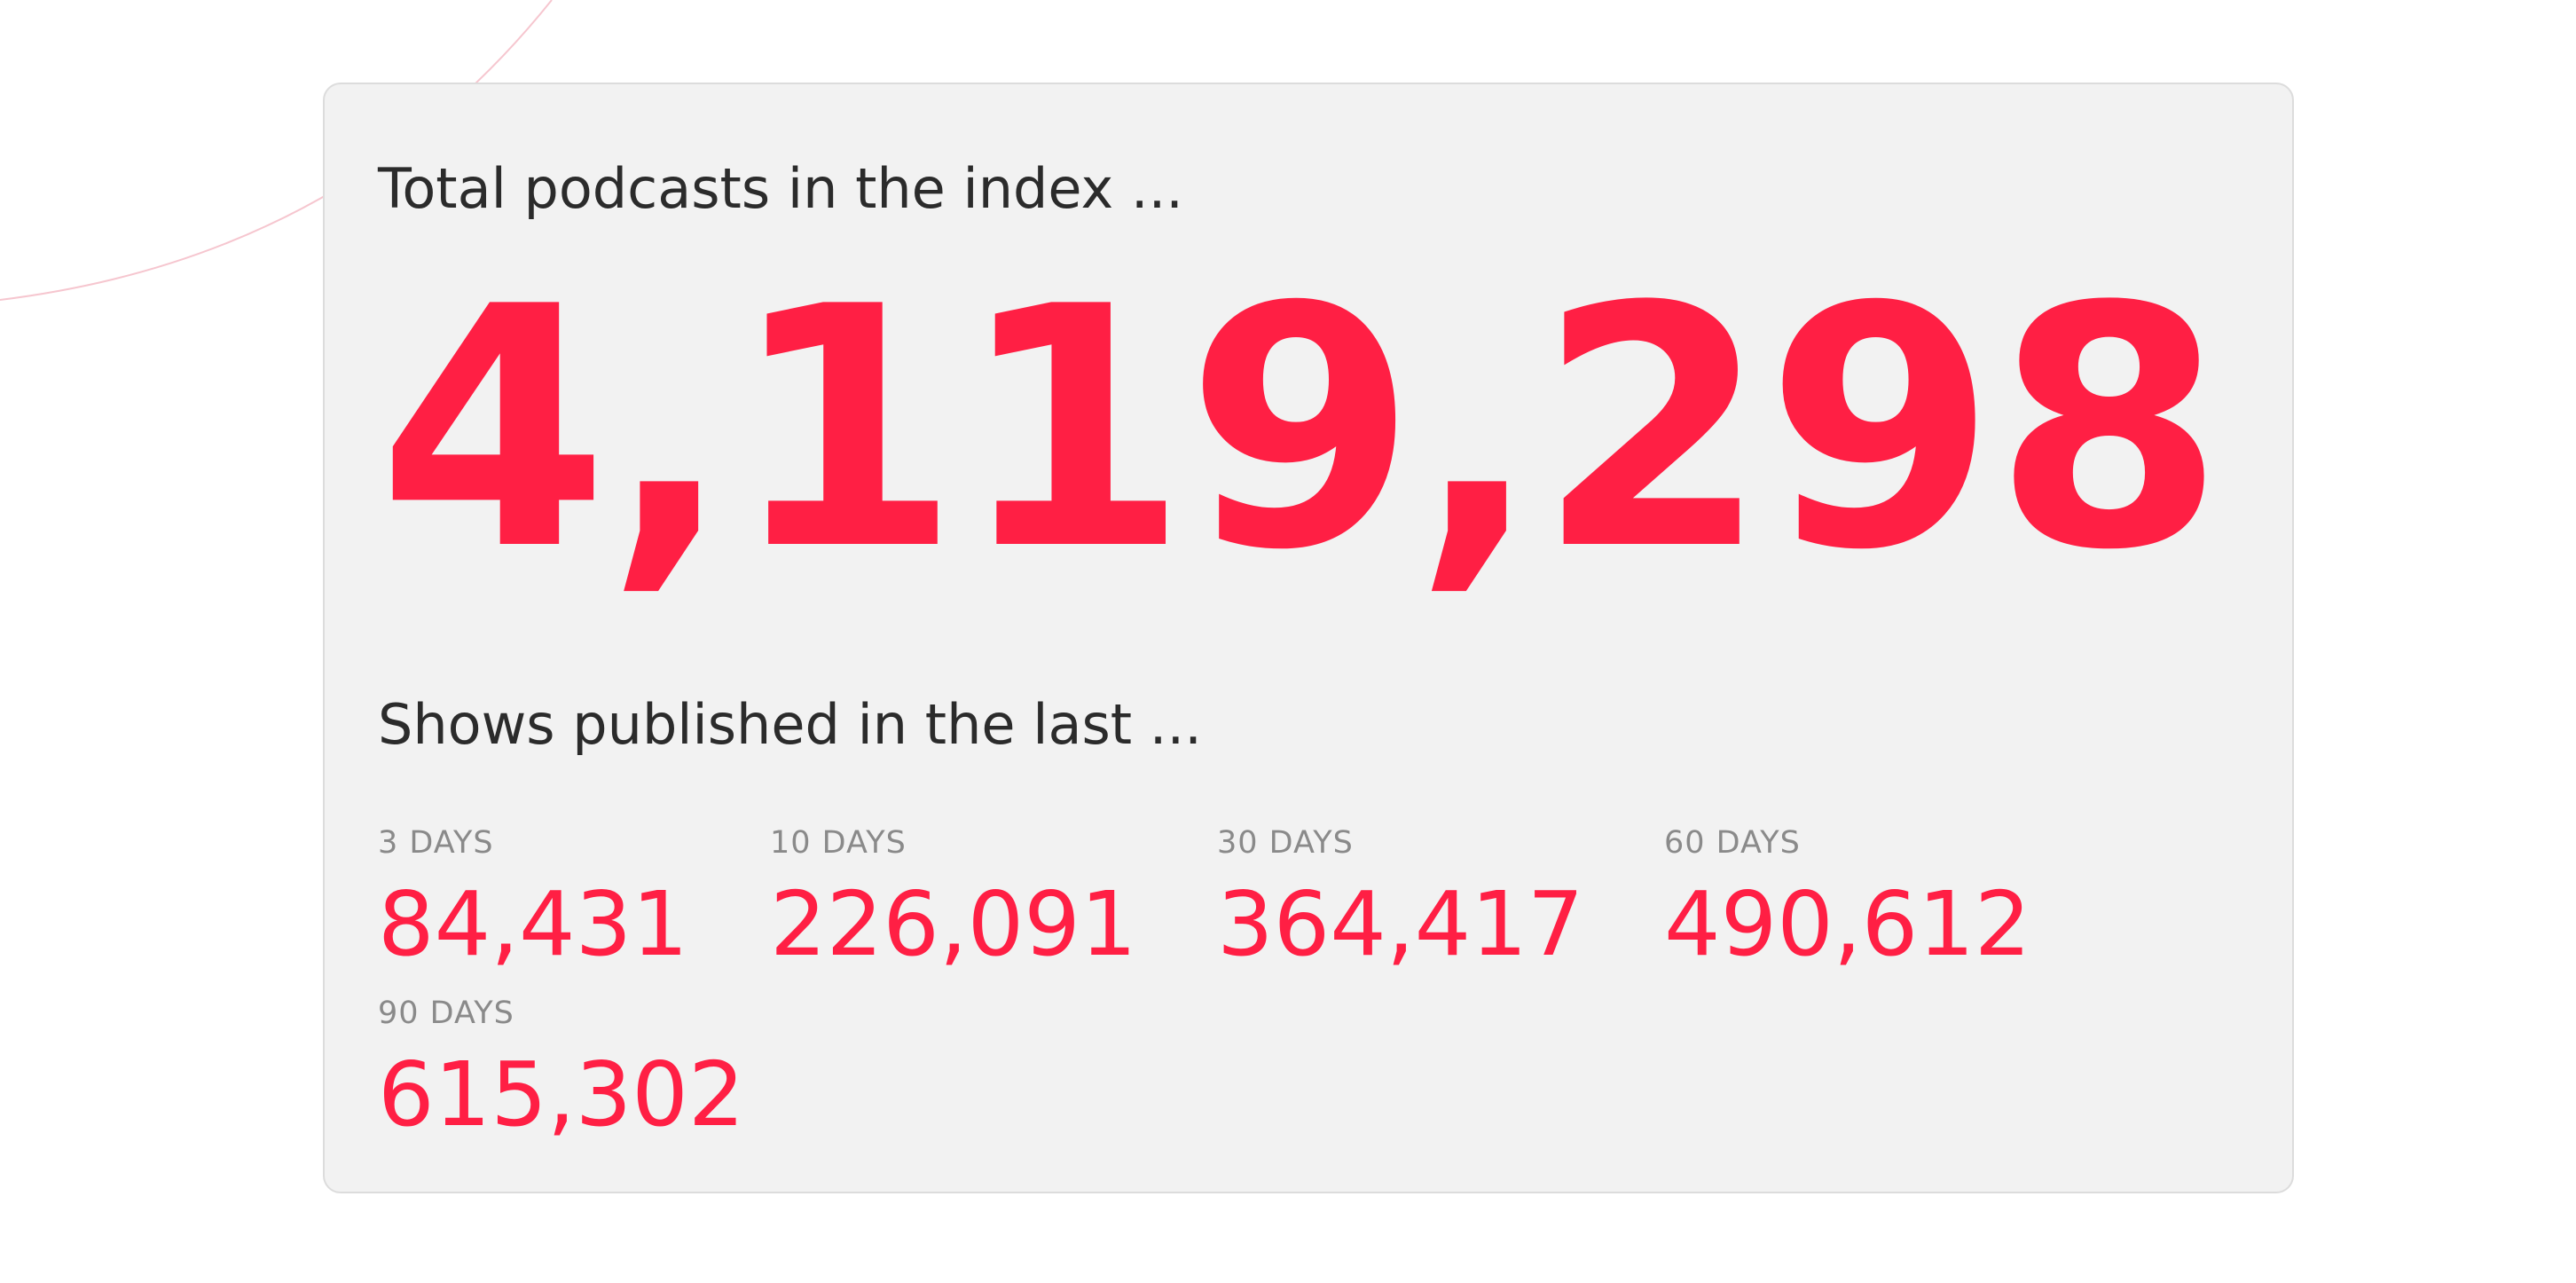 The width and height of the screenshot is (2576, 1283). I want to click on period-count: 226,091, so click(953, 924).